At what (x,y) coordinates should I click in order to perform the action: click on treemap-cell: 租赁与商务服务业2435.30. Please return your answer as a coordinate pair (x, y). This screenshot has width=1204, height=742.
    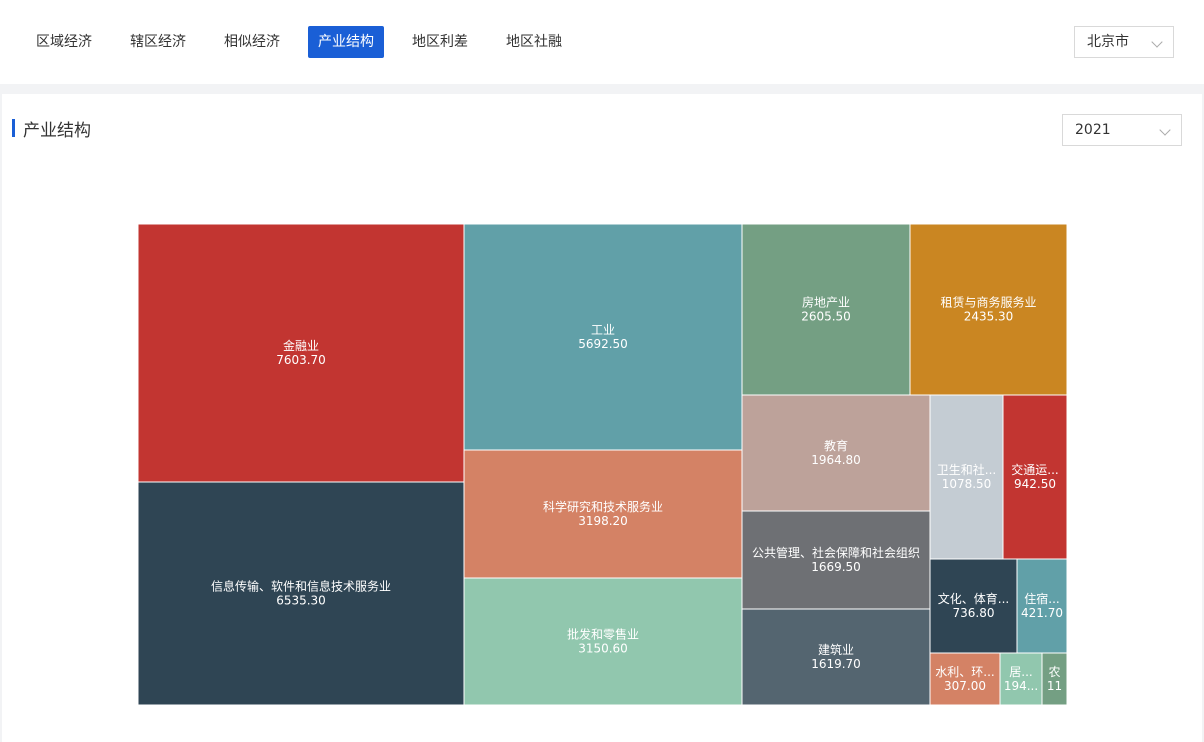
    Looking at the image, I should click on (988, 310).